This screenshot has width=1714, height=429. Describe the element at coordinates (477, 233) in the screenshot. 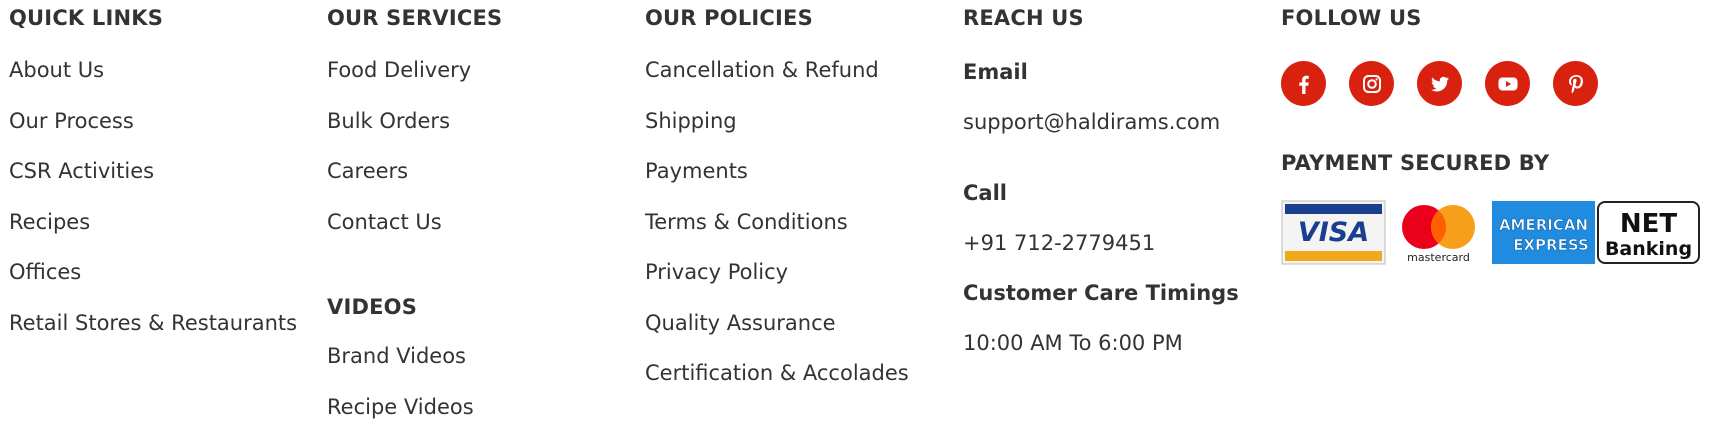

I see `list-item: Contact Us` at that location.